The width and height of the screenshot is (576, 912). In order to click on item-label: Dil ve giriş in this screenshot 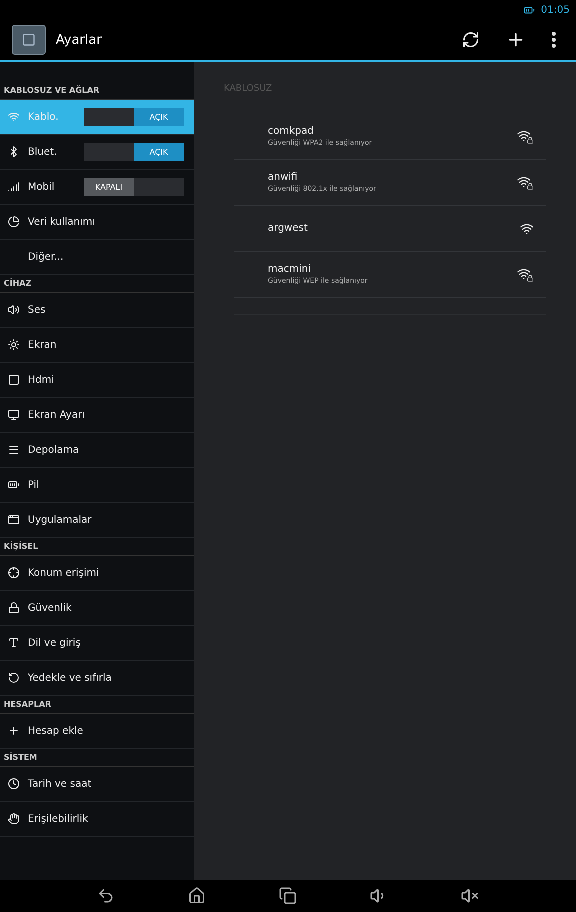, I will do `click(54, 643)`.